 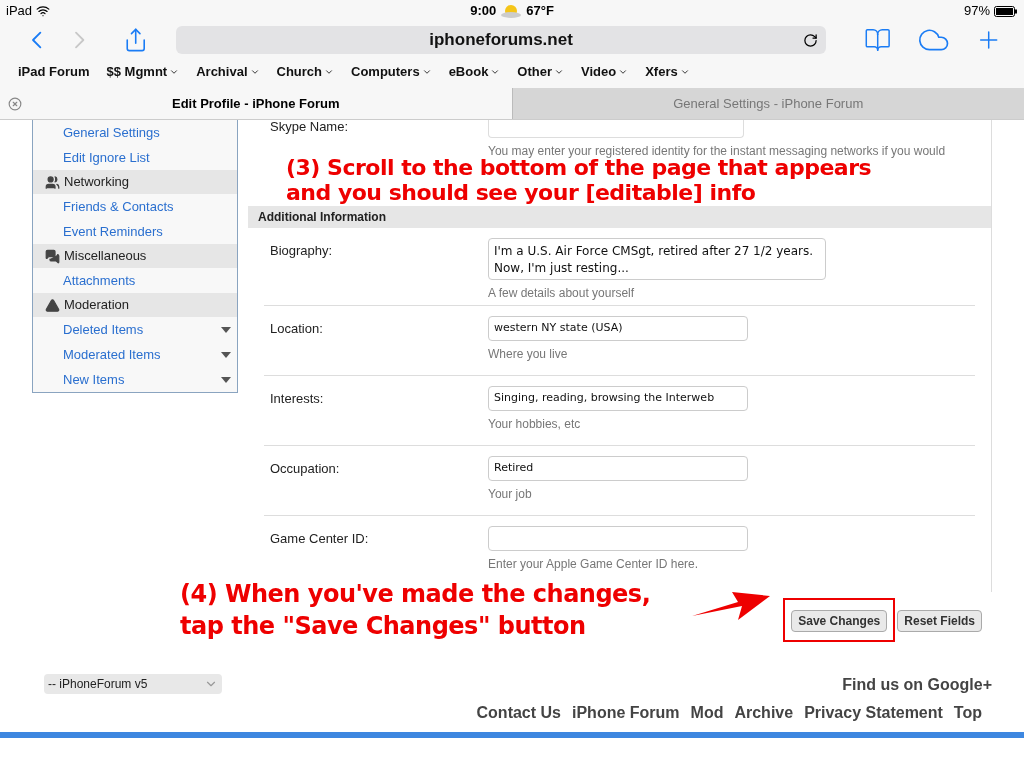 I want to click on bookmark-item: eBook, so click(x=474, y=72).